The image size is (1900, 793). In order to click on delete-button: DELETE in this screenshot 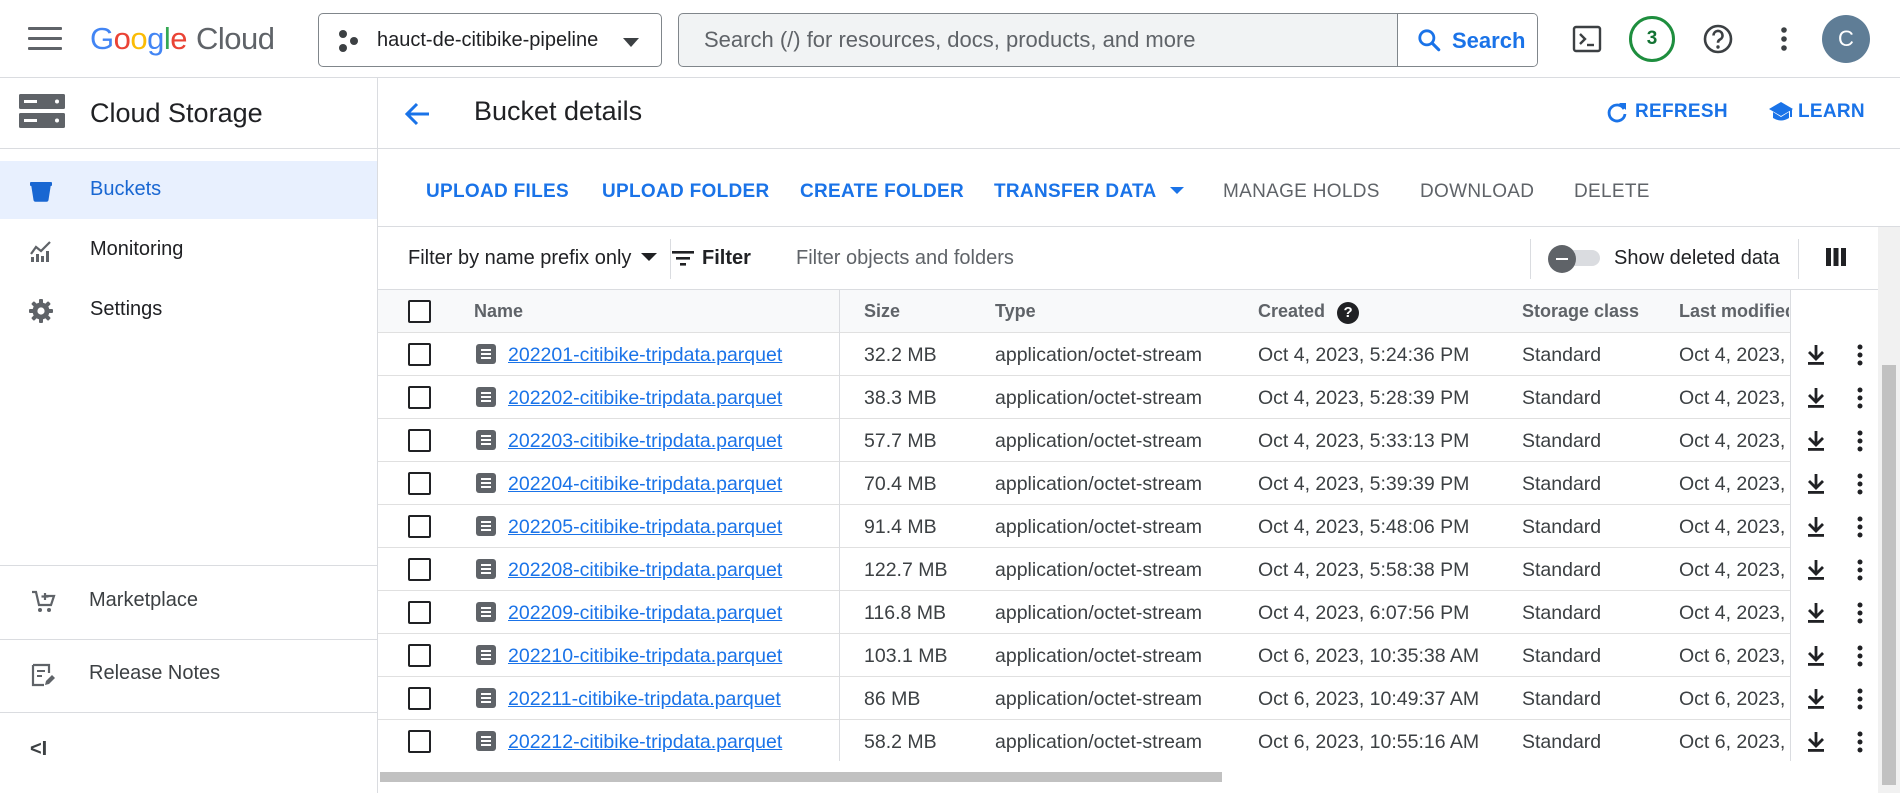, I will do `click(1612, 192)`.